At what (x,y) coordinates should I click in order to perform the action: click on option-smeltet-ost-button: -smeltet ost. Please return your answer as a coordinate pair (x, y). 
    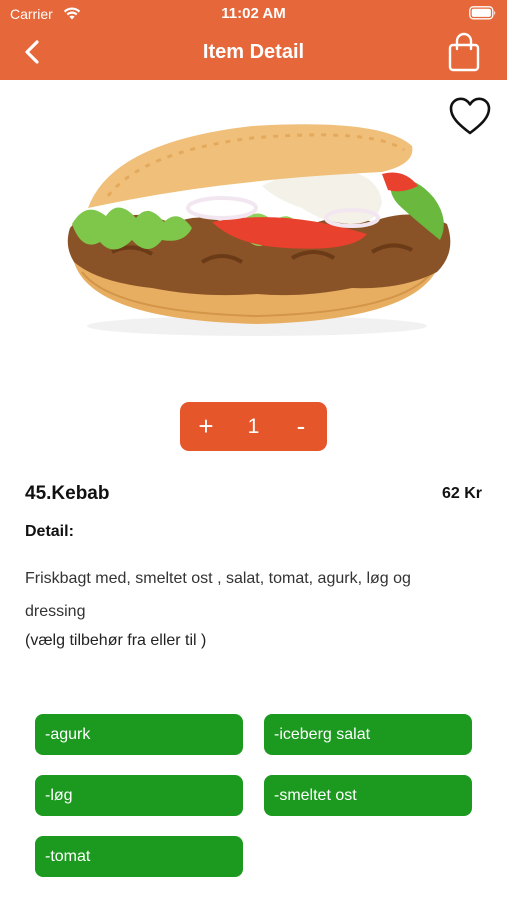
    Looking at the image, I should click on (368, 795).